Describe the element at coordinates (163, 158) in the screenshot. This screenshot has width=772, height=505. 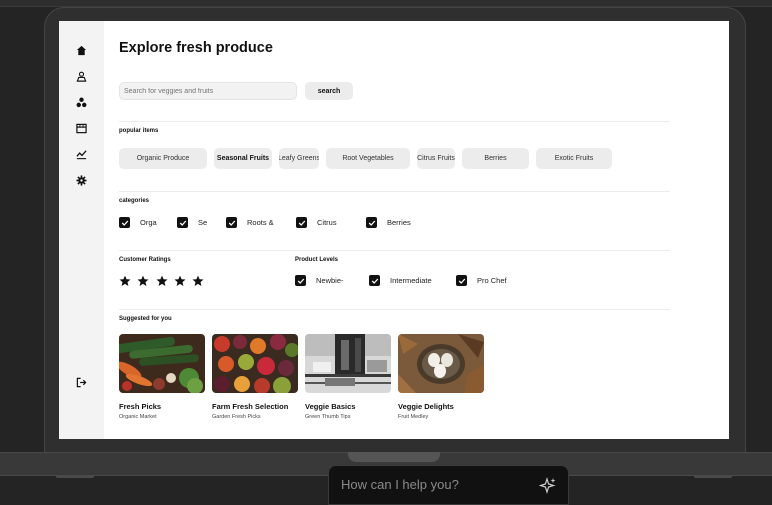
I see `chip-organic-produce: Organic Produce` at that location.